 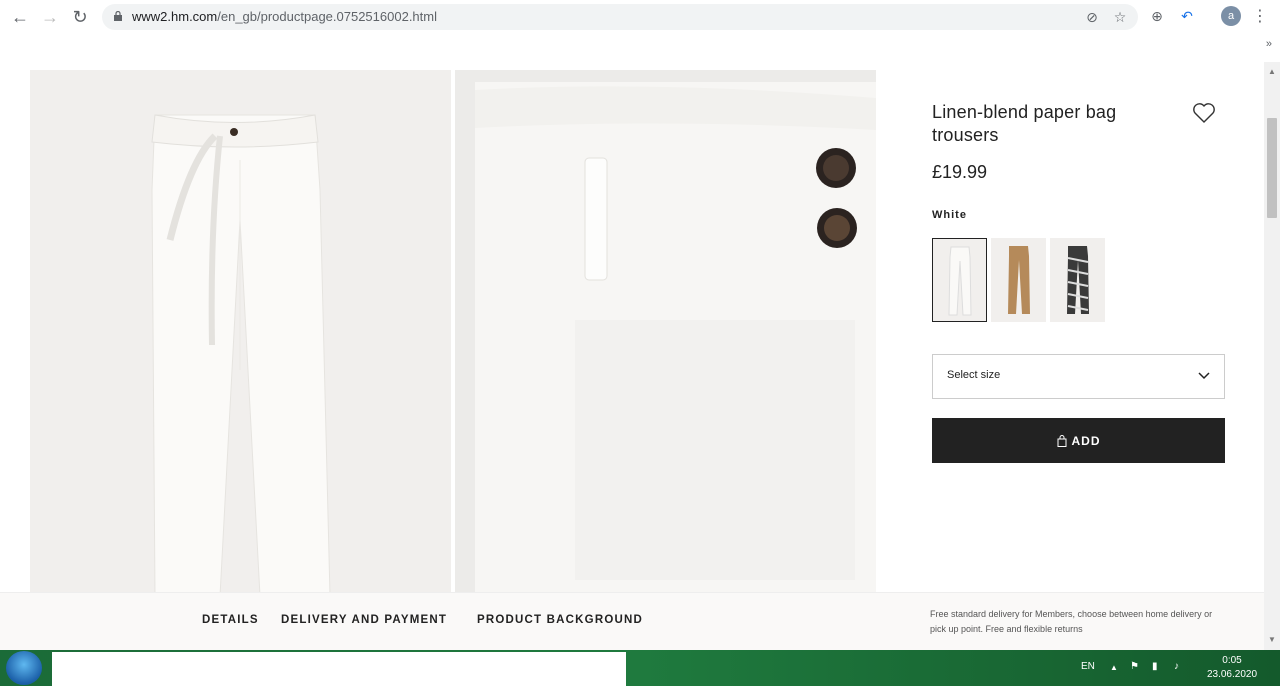 What do you see at coordinates (327, 16) in the screenshot?
I see `url-path: /en_gb/productpage.0752516002.html` at bounding box center [327, 16].